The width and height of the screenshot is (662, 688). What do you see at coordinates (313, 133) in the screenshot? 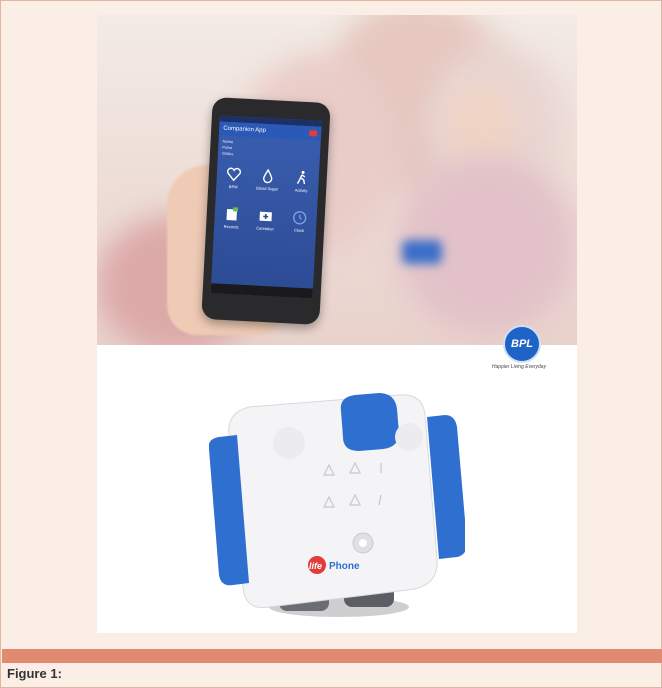
I see `alert-icon` at bounding box center [313, 133].